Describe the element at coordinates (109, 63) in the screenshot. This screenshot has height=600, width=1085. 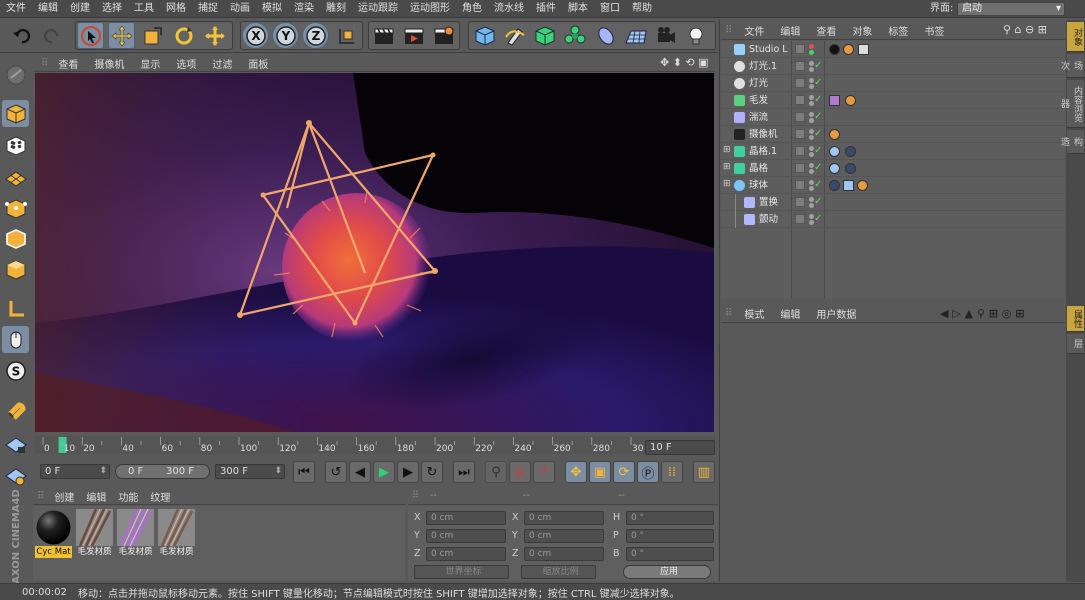
I see `viewport-menu-item: 摄像机` at that location.